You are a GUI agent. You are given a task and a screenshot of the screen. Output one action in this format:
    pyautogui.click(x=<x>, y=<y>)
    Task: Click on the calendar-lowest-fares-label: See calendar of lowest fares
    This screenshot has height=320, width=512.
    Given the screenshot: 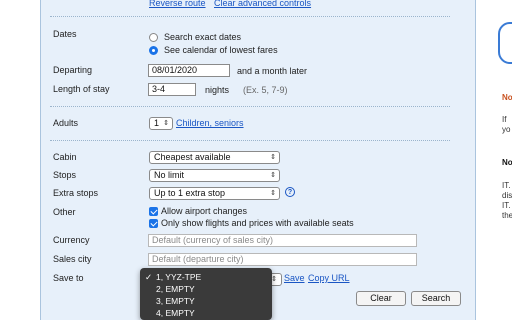 What is the action you would take?
    pyautogui.click(x=221, y=50)
    